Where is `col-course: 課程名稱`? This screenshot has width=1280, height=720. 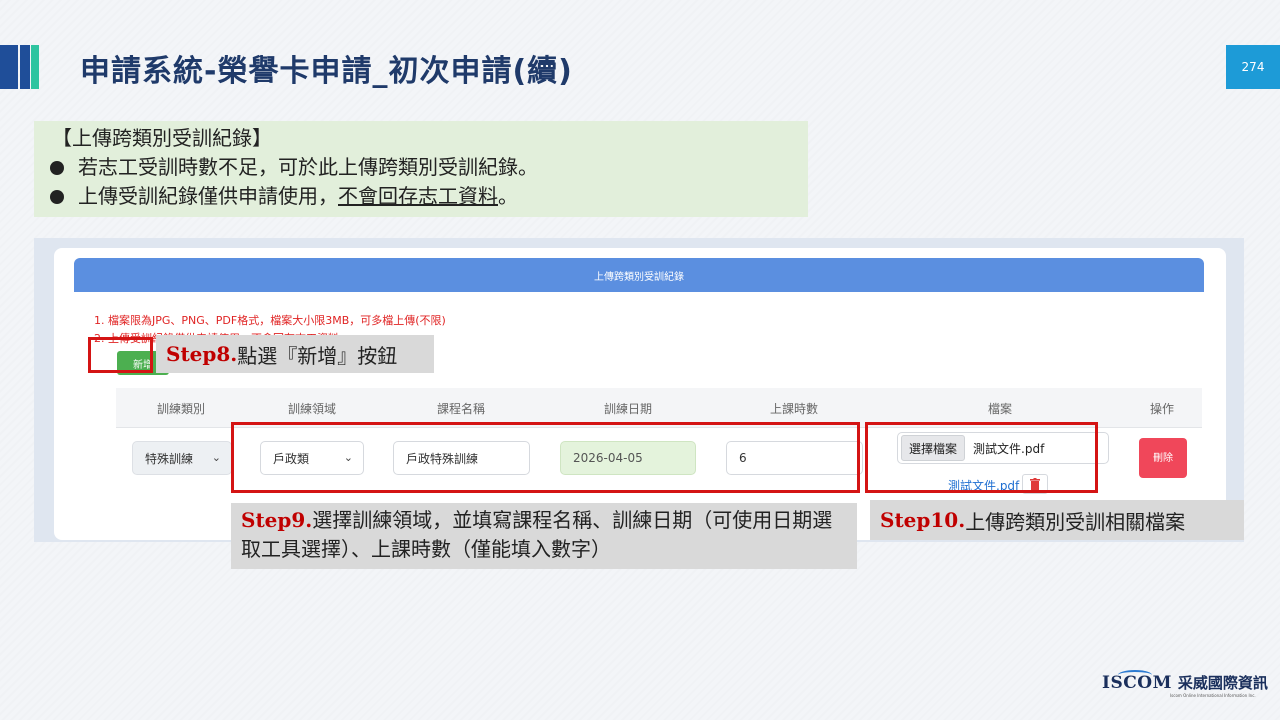 col-course: 課程名稱 is located at coordinates (461, 409).